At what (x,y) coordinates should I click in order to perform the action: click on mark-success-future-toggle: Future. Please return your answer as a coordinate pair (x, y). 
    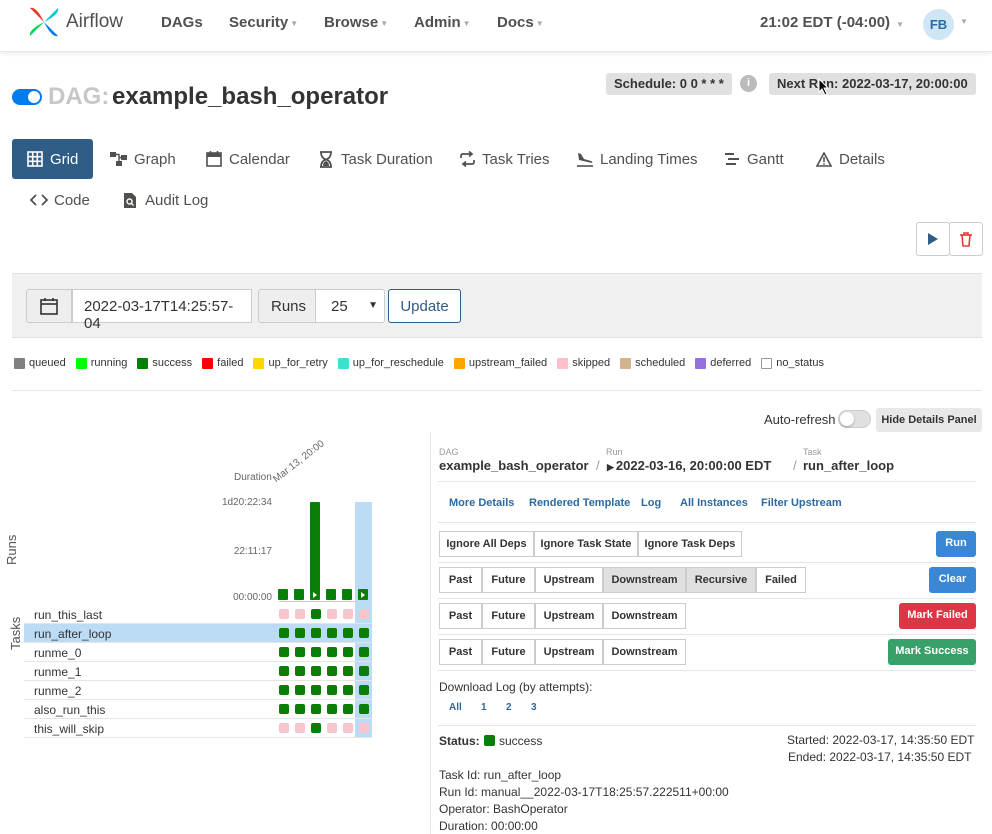
    Looking at the image, I should click on (508, 652).